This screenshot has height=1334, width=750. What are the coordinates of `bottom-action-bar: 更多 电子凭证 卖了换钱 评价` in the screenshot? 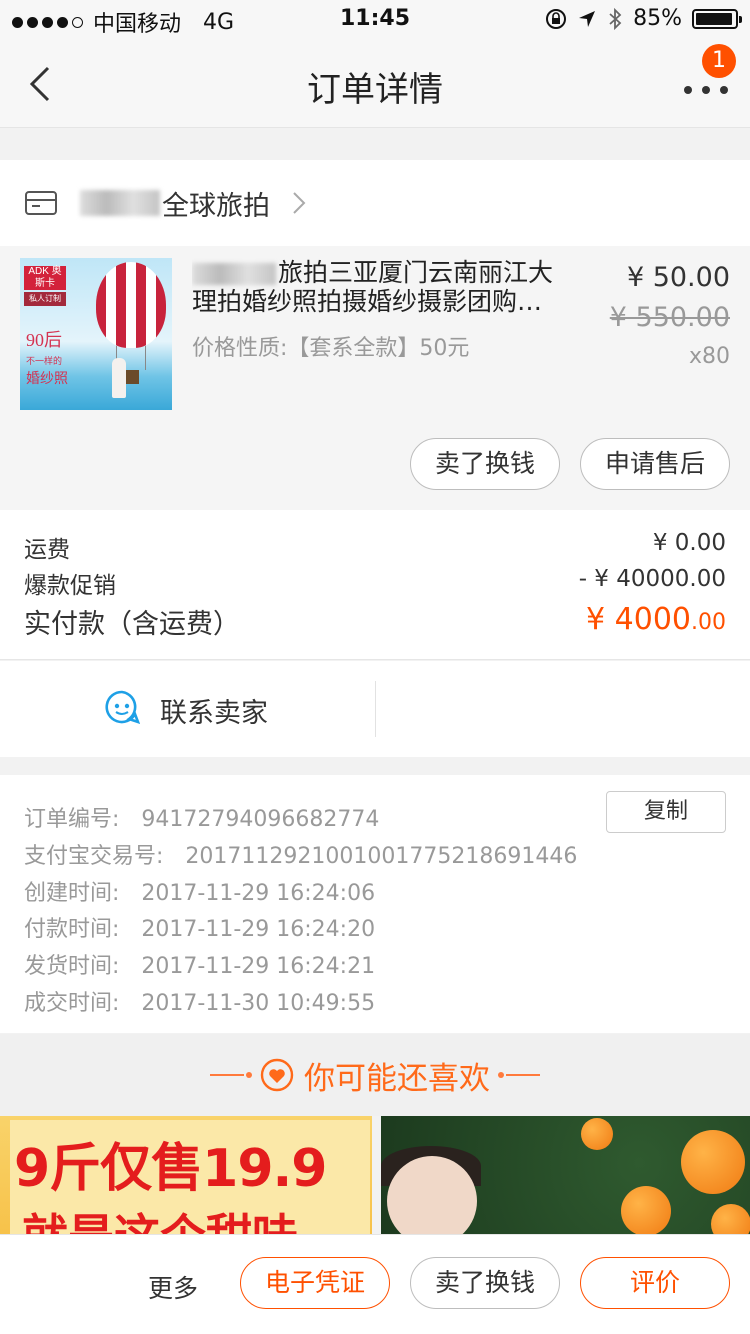 It's located at (375, 1284).